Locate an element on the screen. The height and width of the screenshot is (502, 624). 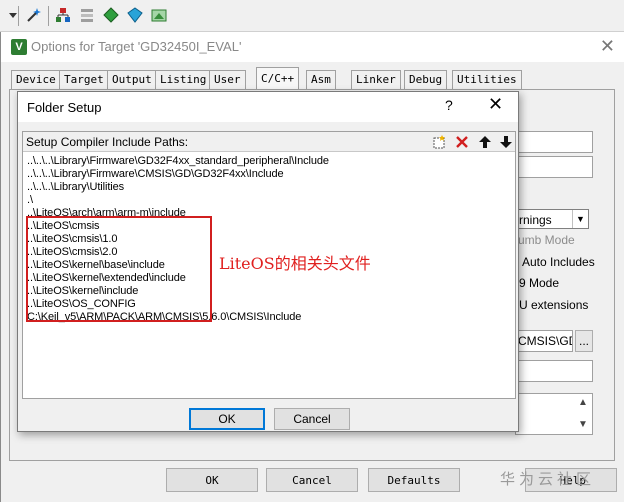
warnings-select: rnings ▼ is located at coordinates (552, 219).